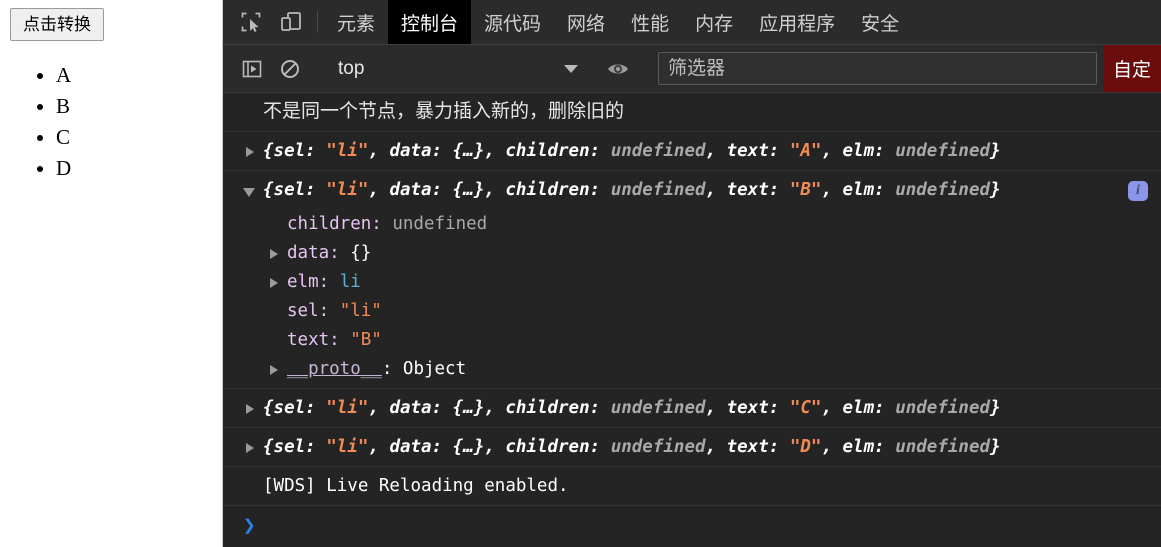  I want to click on tab-network: 网络, so click(586, 22).